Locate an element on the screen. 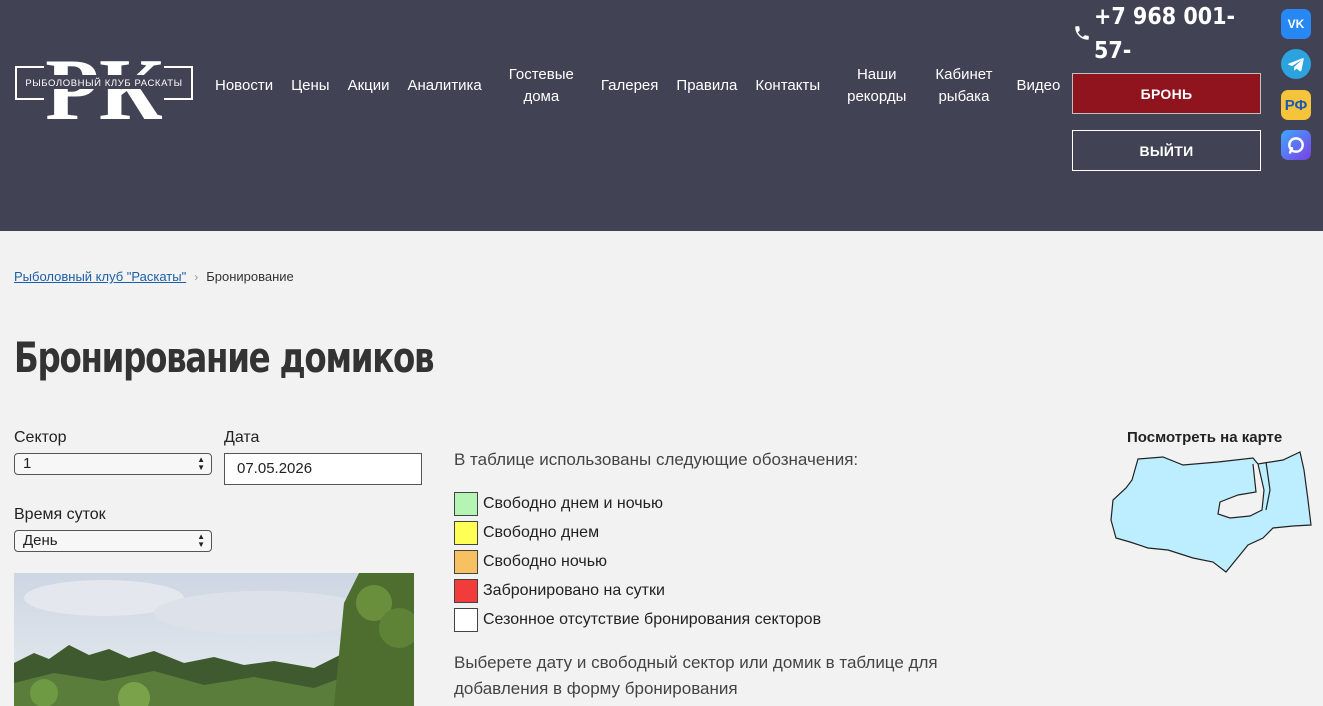 This screenshot has width=1323, height=706. bron-button: БРОНЬ is located at coordinates (1166, 93).